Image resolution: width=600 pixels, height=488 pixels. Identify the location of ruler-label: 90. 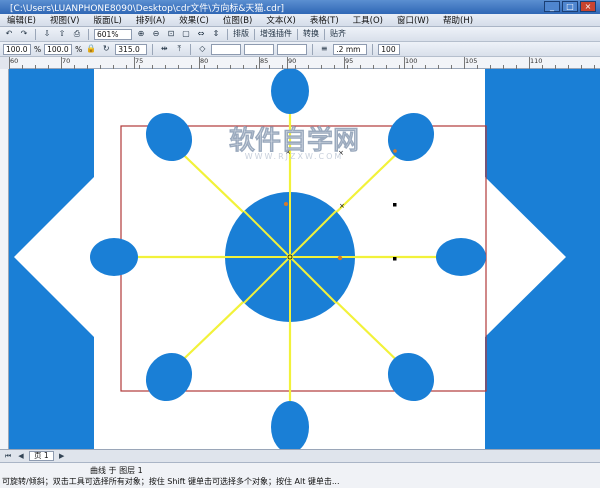
(292, 61).